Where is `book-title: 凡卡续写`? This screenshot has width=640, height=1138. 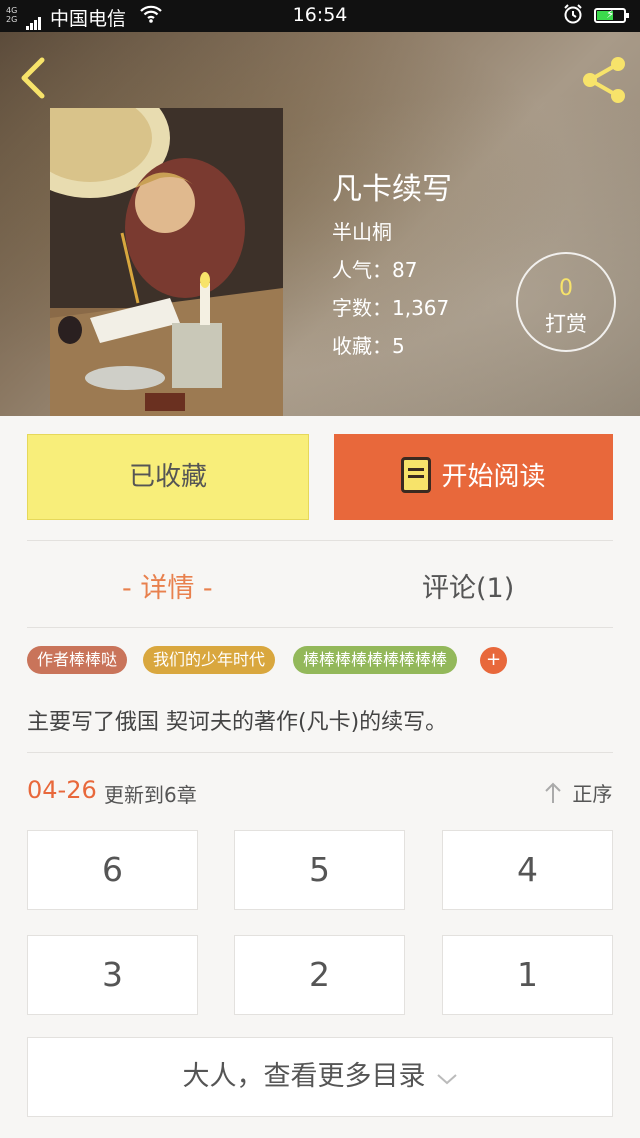
book-title: 凡卡续写 is located at coordinates (392, 189).